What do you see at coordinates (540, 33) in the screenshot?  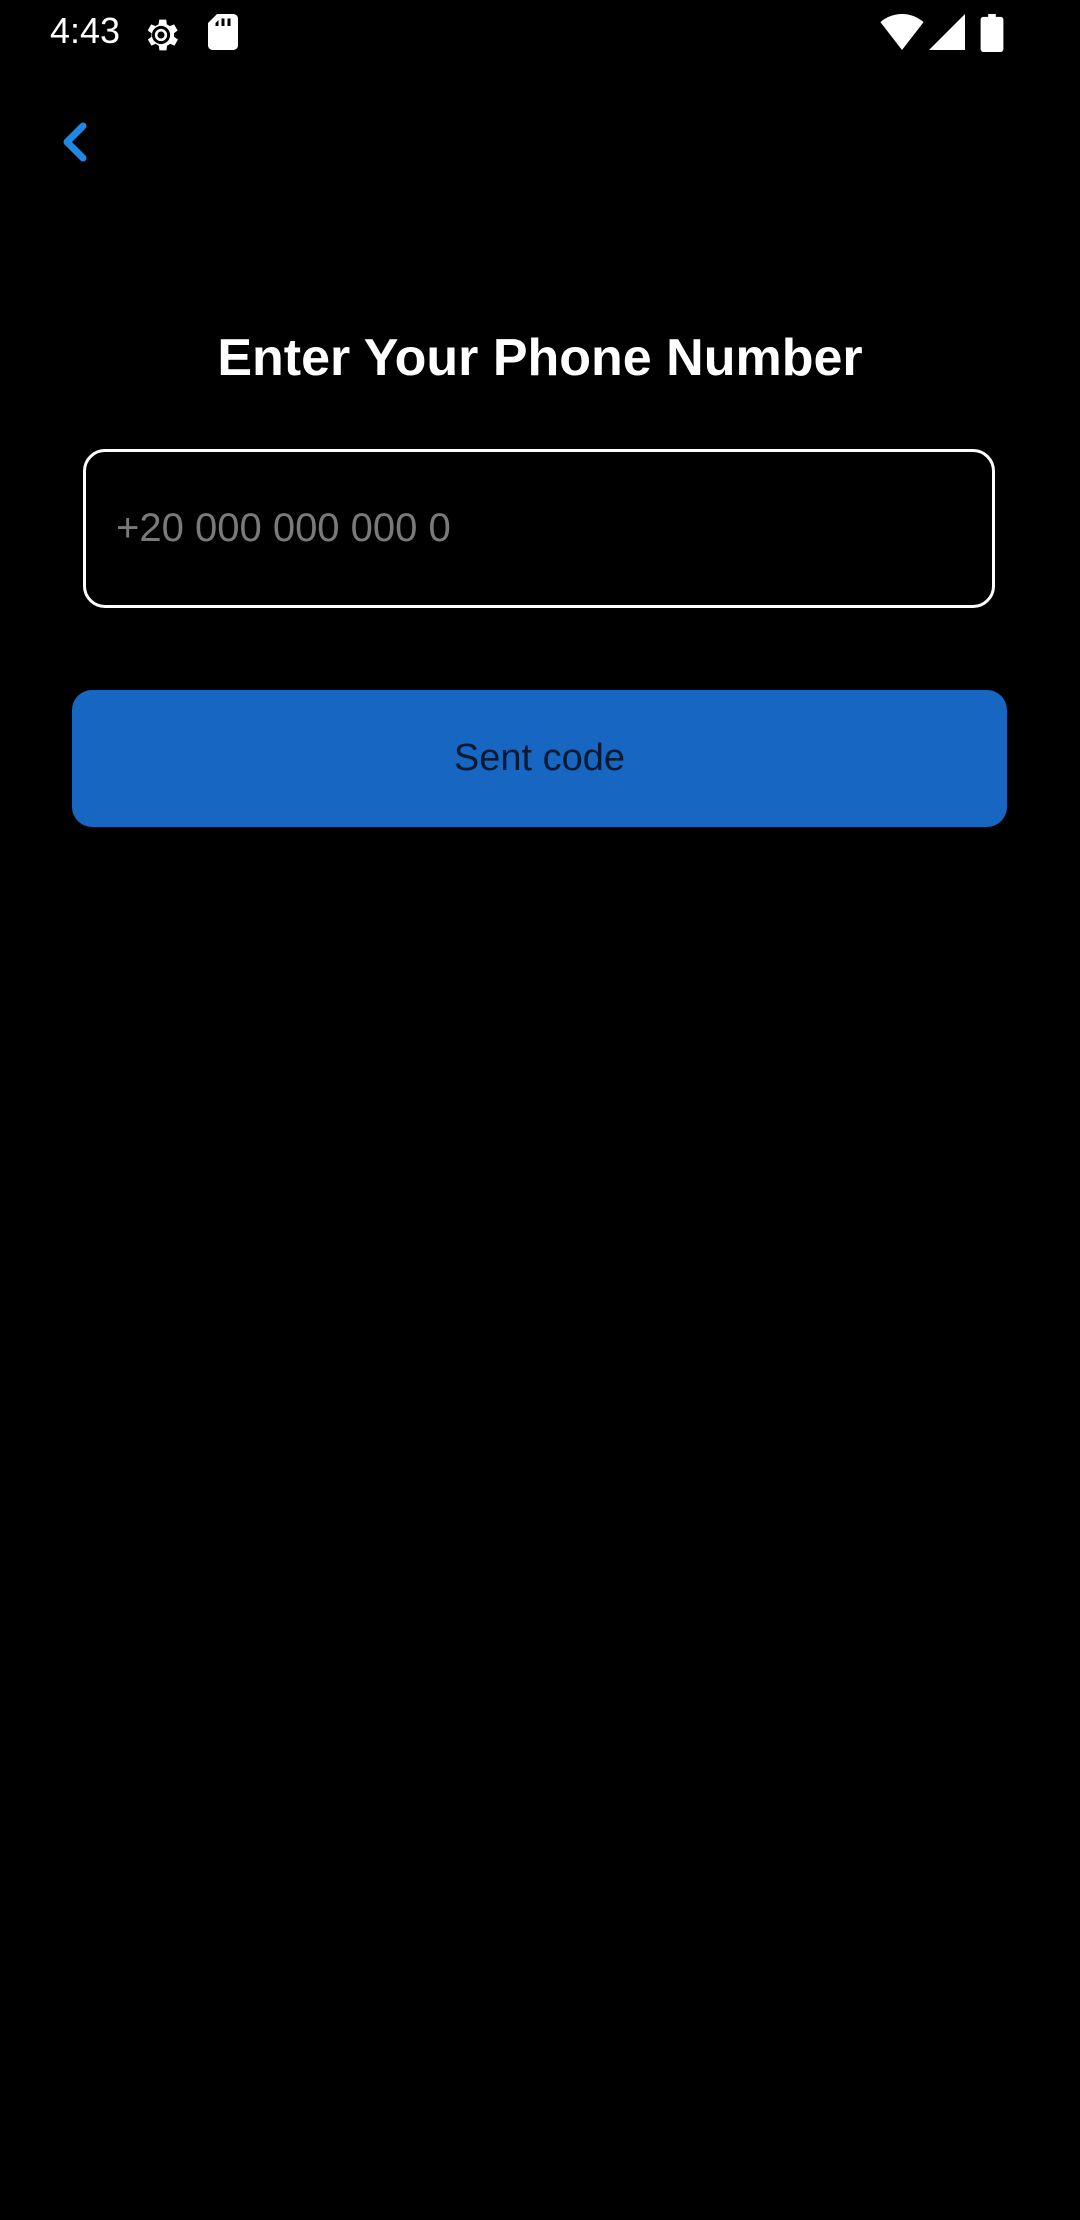 I see `status-bar: 4:43` at bounding box center [540, 33].